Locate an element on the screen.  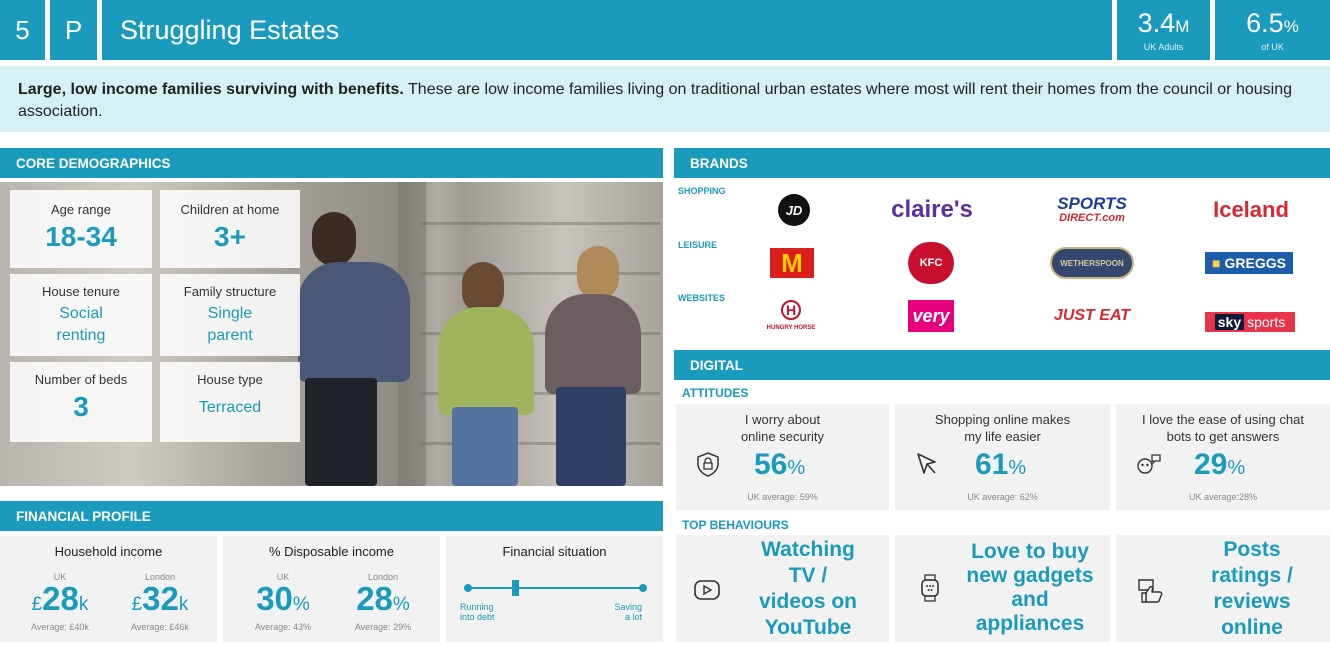
uk-share-unit: % is located at coordinates (1291, 26).